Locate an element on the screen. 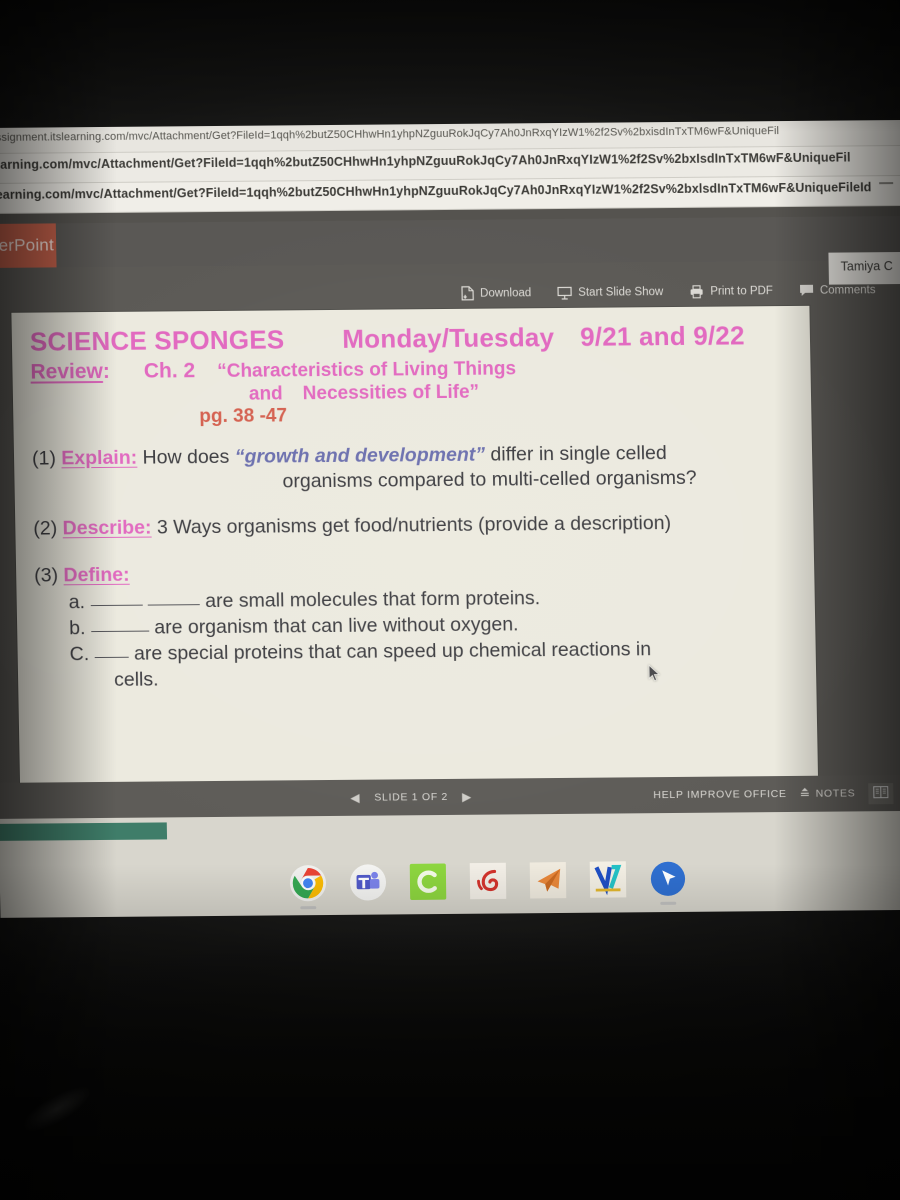  comments-button: Comments is located at coordinates (837, 290).